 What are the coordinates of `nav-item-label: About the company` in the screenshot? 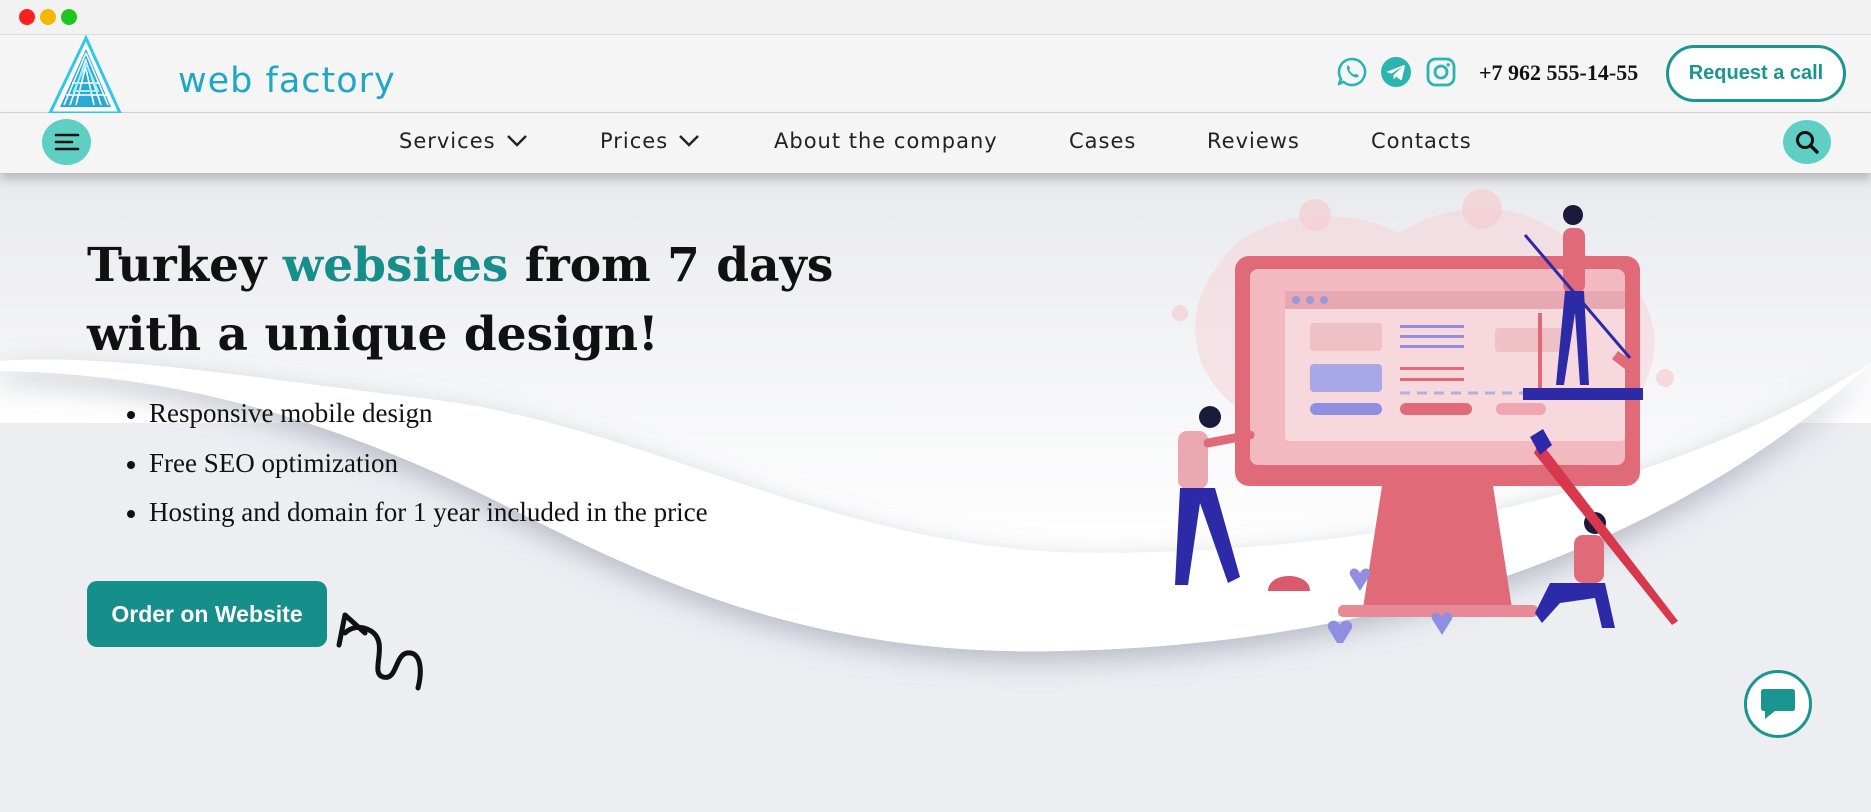 It's located at (886, 141).